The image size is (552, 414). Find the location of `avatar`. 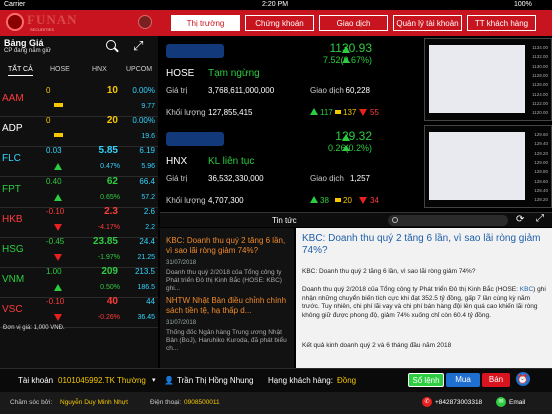

avatar is located at coordinates (145, 22).